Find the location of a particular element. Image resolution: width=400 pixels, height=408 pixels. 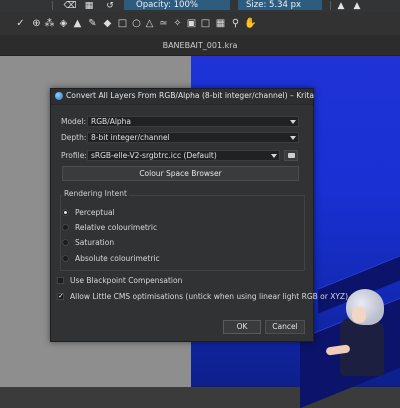

intent-label: Perceptual is located at coordinates (95, 212).